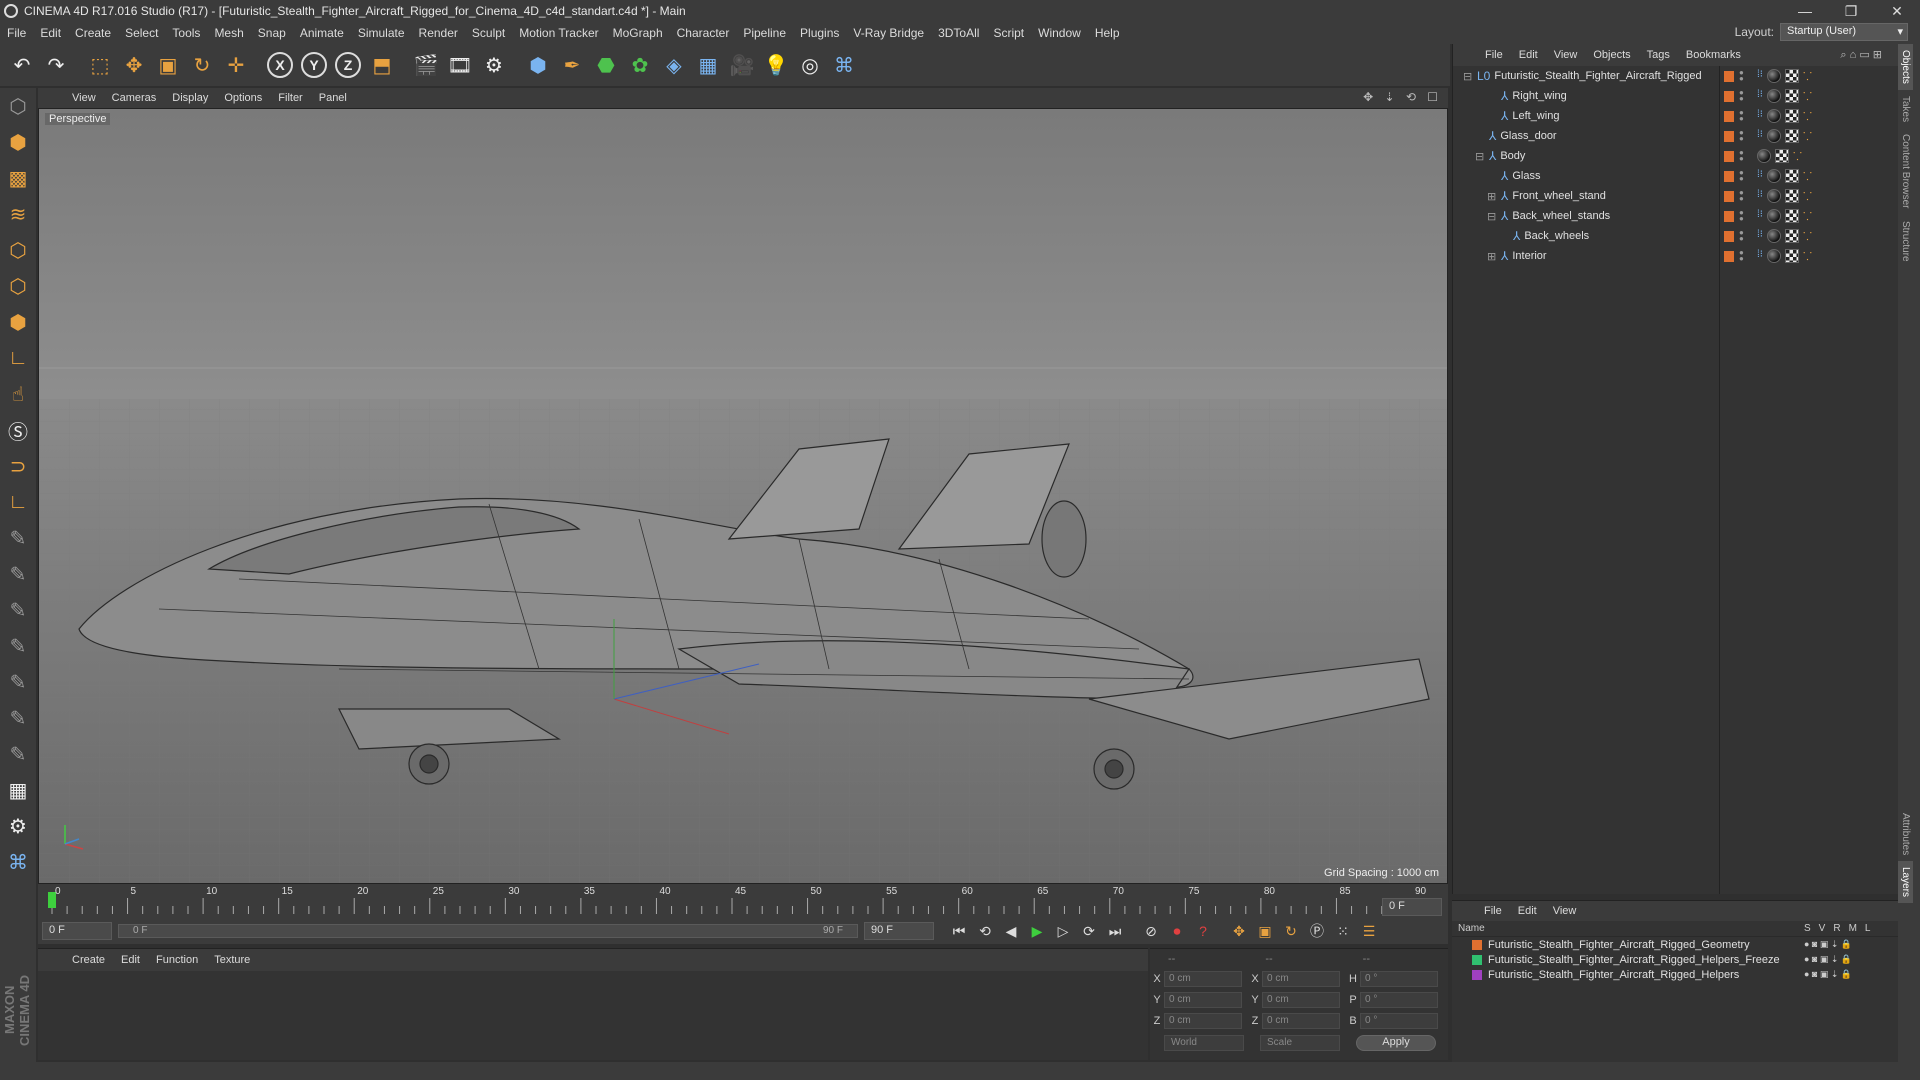 The image size is (1920, 1080). I want to click on object-name: Glass_door, so click(1528, 136).